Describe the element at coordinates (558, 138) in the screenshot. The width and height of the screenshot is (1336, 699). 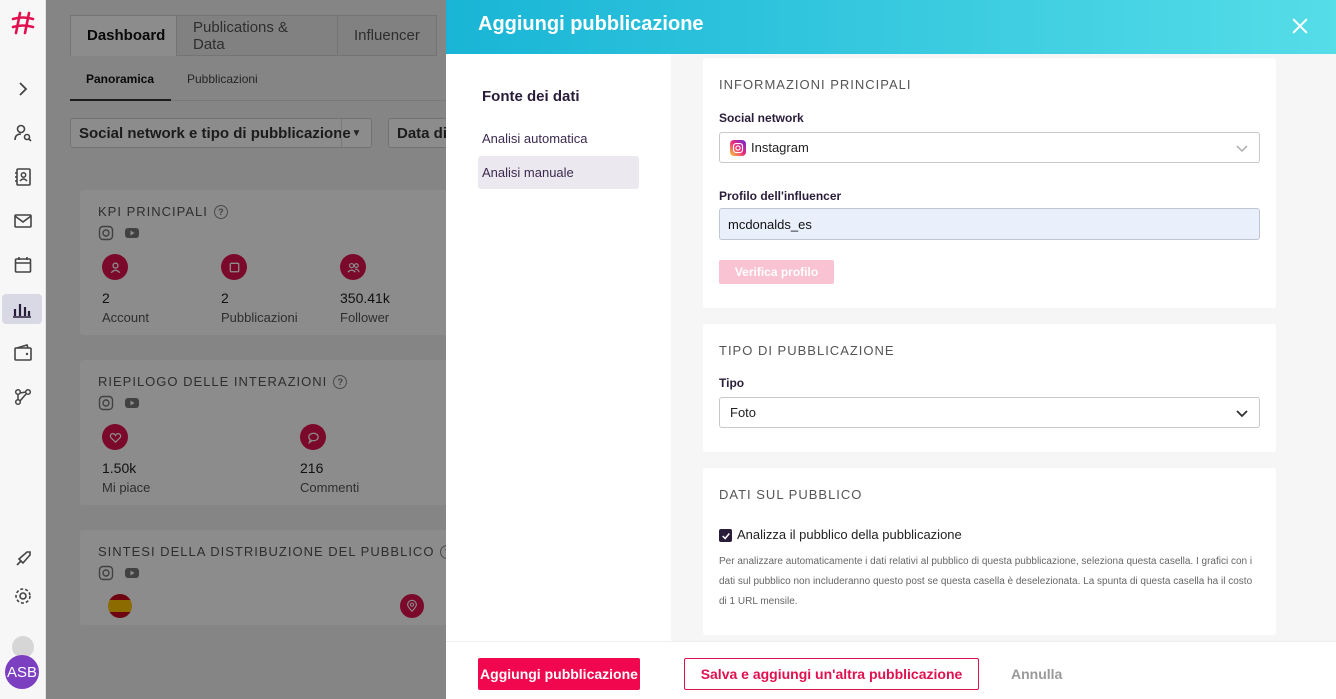
I see `sidebar-item-automatic-analysis: Analisi automatica` at that location.